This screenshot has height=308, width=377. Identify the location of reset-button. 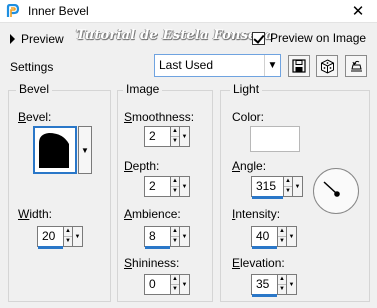
(356, 66).